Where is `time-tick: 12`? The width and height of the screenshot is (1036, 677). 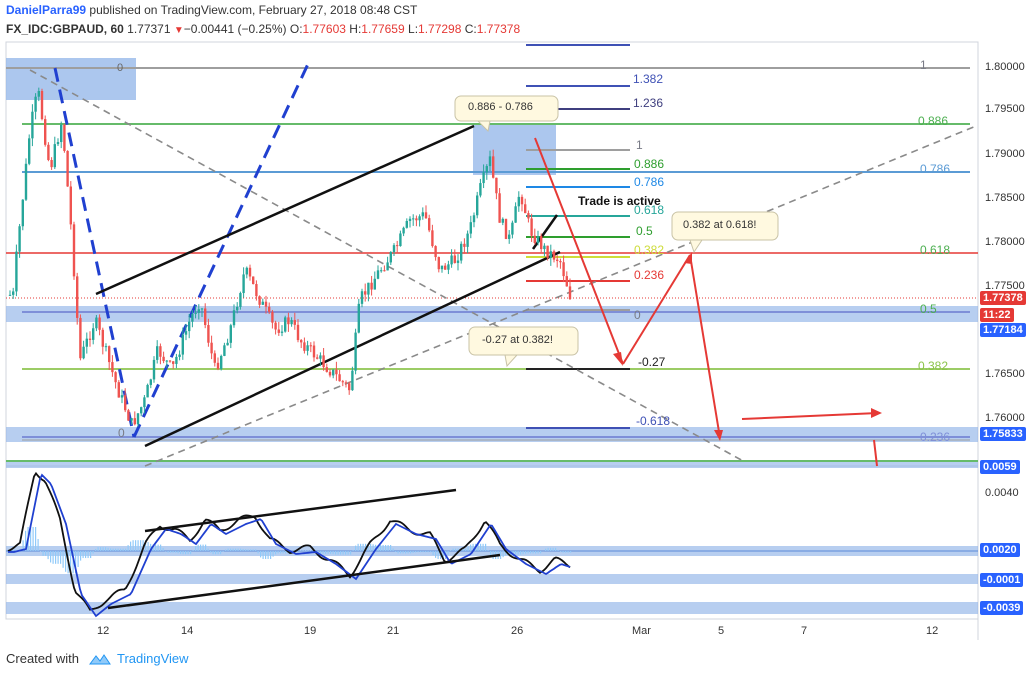
time-tick: 12 is located at coordinates (932, 631).